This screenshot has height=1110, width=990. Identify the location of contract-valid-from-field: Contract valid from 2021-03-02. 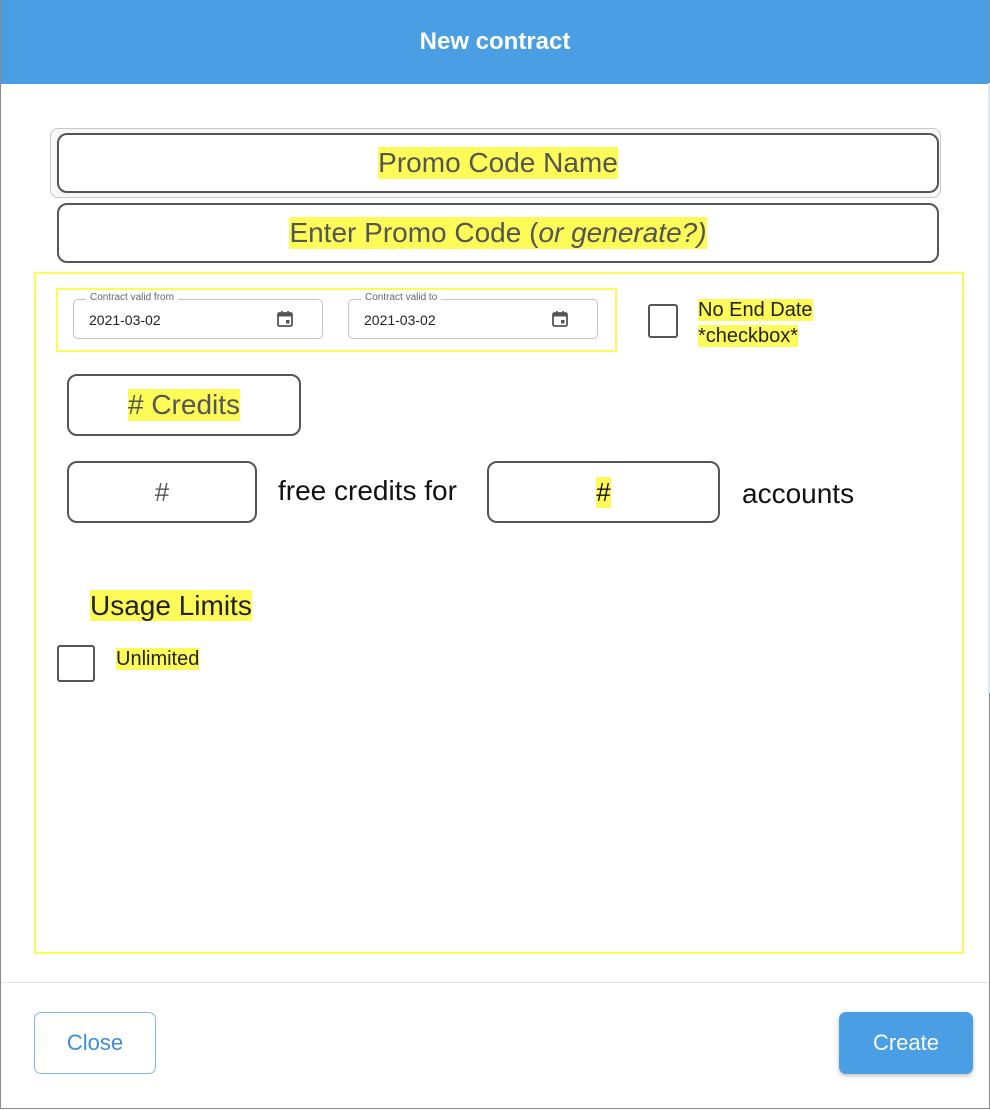
(198, 315).